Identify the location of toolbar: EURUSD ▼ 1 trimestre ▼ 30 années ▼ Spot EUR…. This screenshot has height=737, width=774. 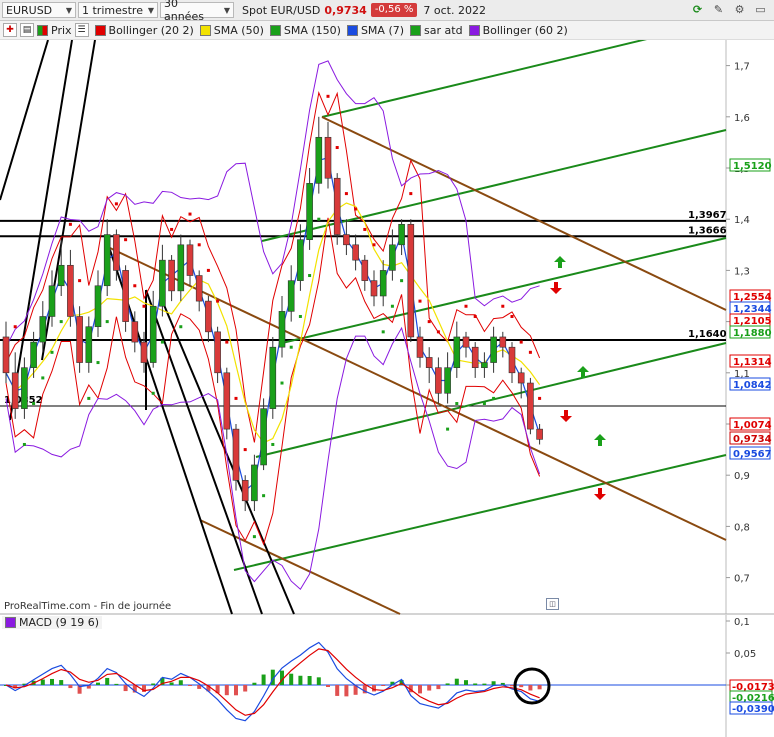
(387, 11).